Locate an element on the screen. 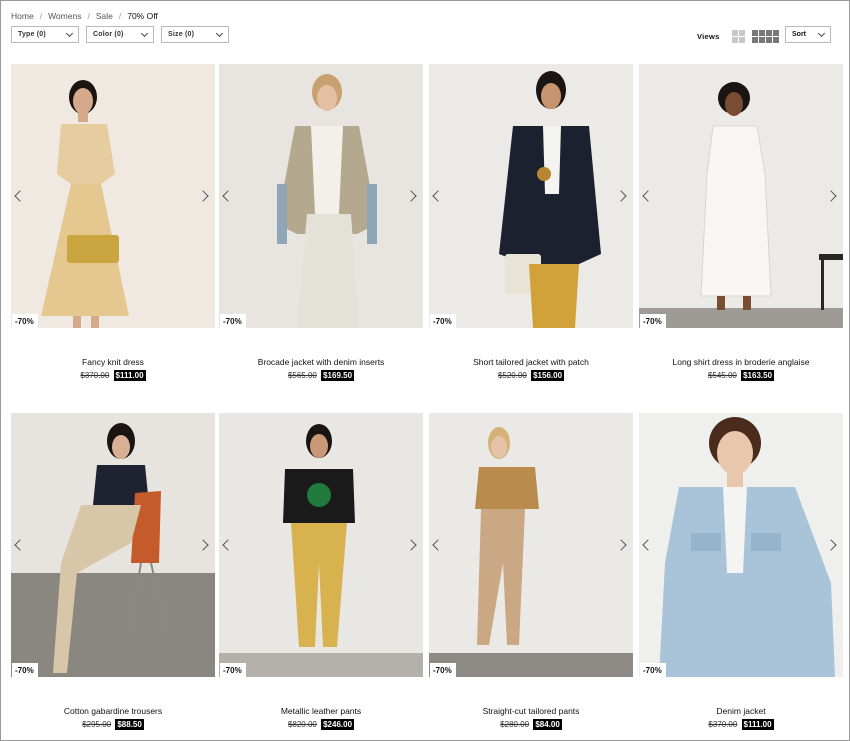 The width and height of the screenshot is (850, 741). sale-price: $169.50 is located at coordinates (338, 375).